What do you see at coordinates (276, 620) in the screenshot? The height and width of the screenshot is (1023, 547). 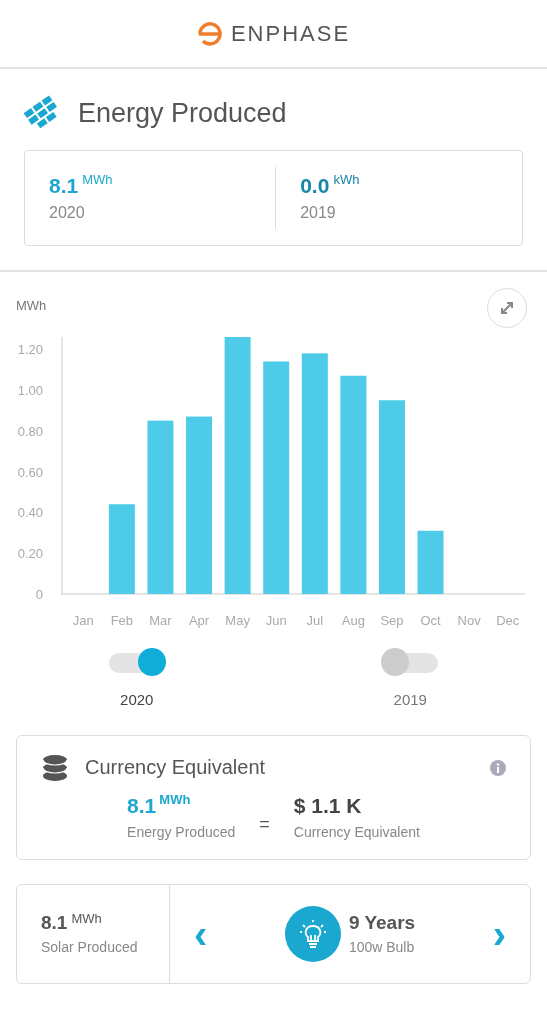 I see `x-tick-label: Jun` at bounding box center [276, 620].